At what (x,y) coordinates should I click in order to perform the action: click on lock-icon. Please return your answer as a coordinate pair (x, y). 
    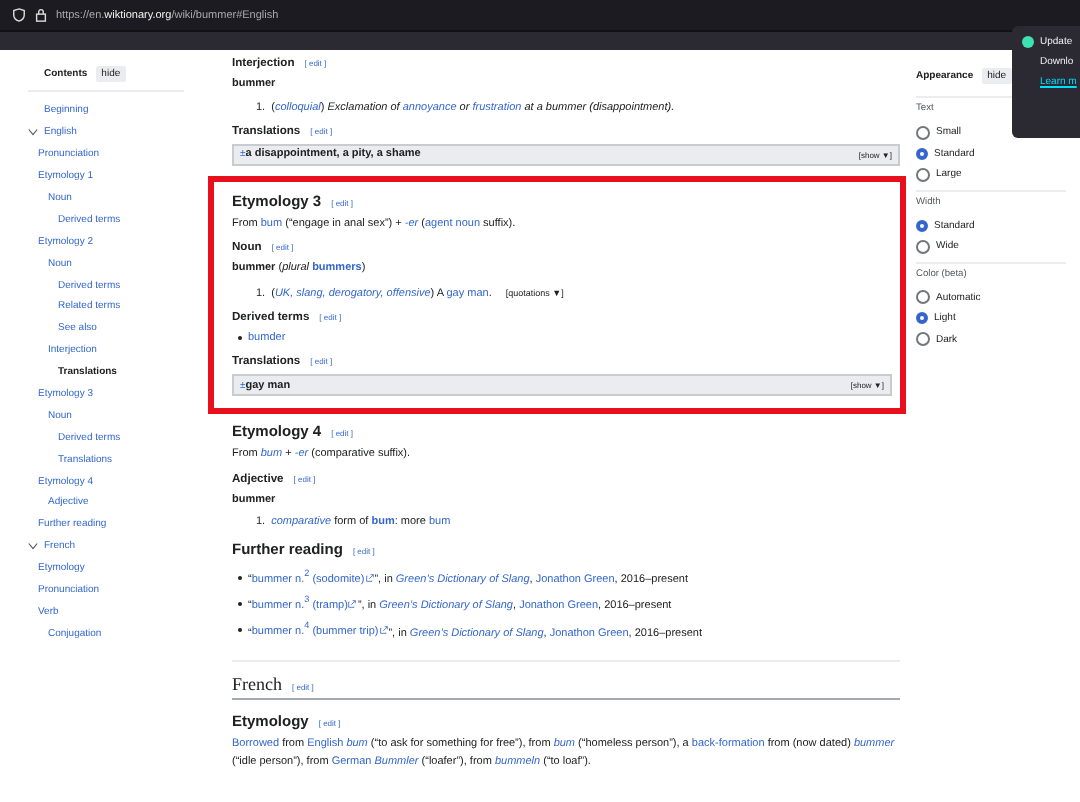
    Looking at the image, I should click on (41, 15).